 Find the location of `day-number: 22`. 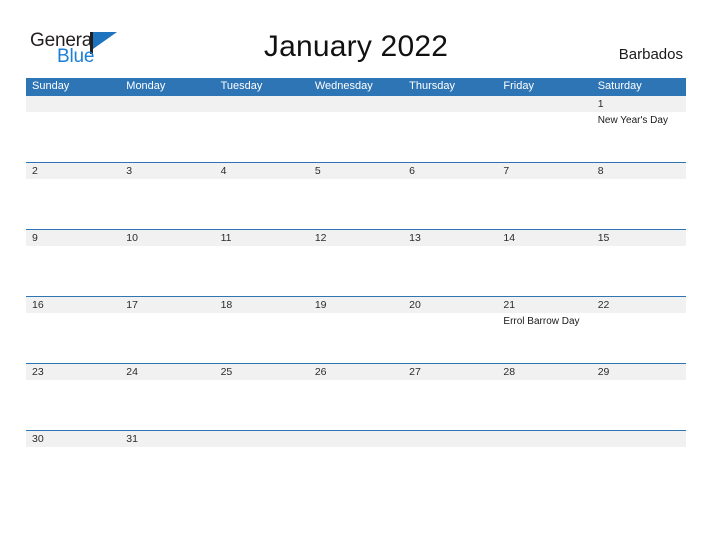

day-number: 22 is located at coordinates (603, 305).